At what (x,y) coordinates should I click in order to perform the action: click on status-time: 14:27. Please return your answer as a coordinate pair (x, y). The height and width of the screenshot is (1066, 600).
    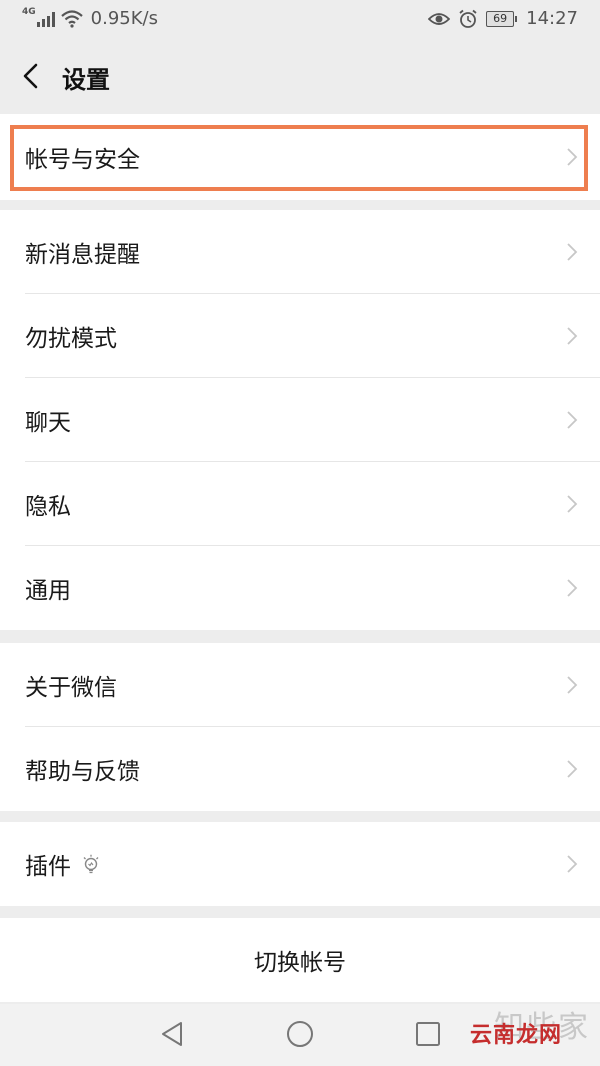
    Looking at the image, I should click on (552, 18).